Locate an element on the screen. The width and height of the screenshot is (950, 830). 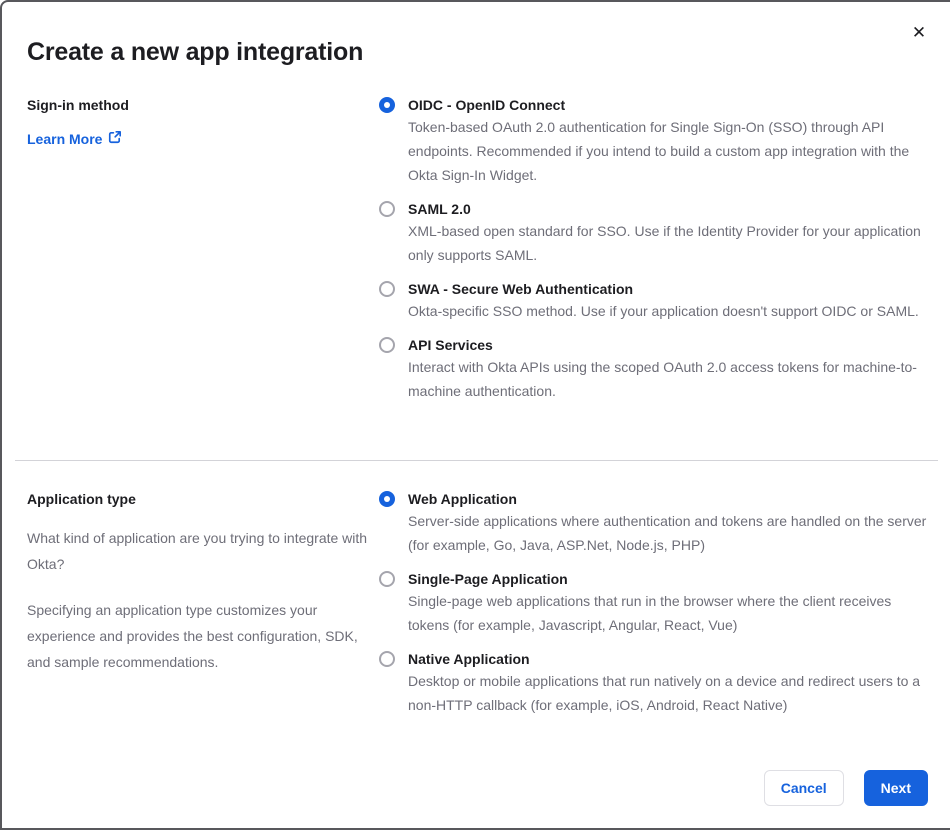
option-label: Single-Page Application is located at coordinates (488, 579).